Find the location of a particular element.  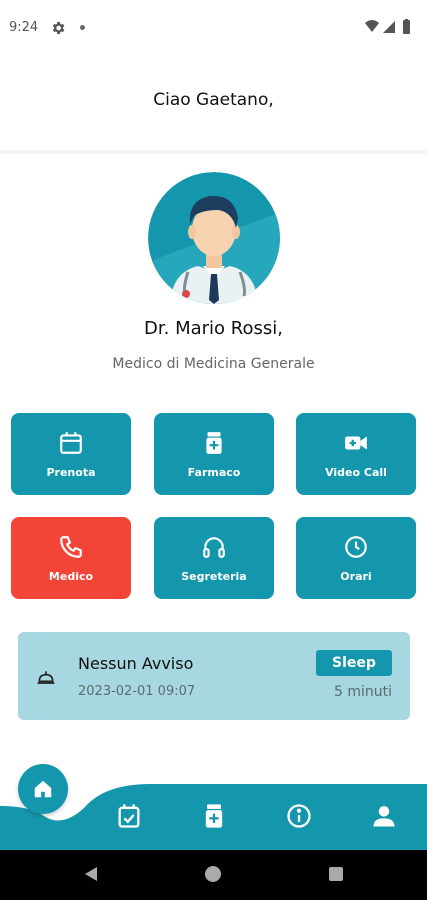

tile-segreteria: Segreteria is located at coordinates (214, 558).